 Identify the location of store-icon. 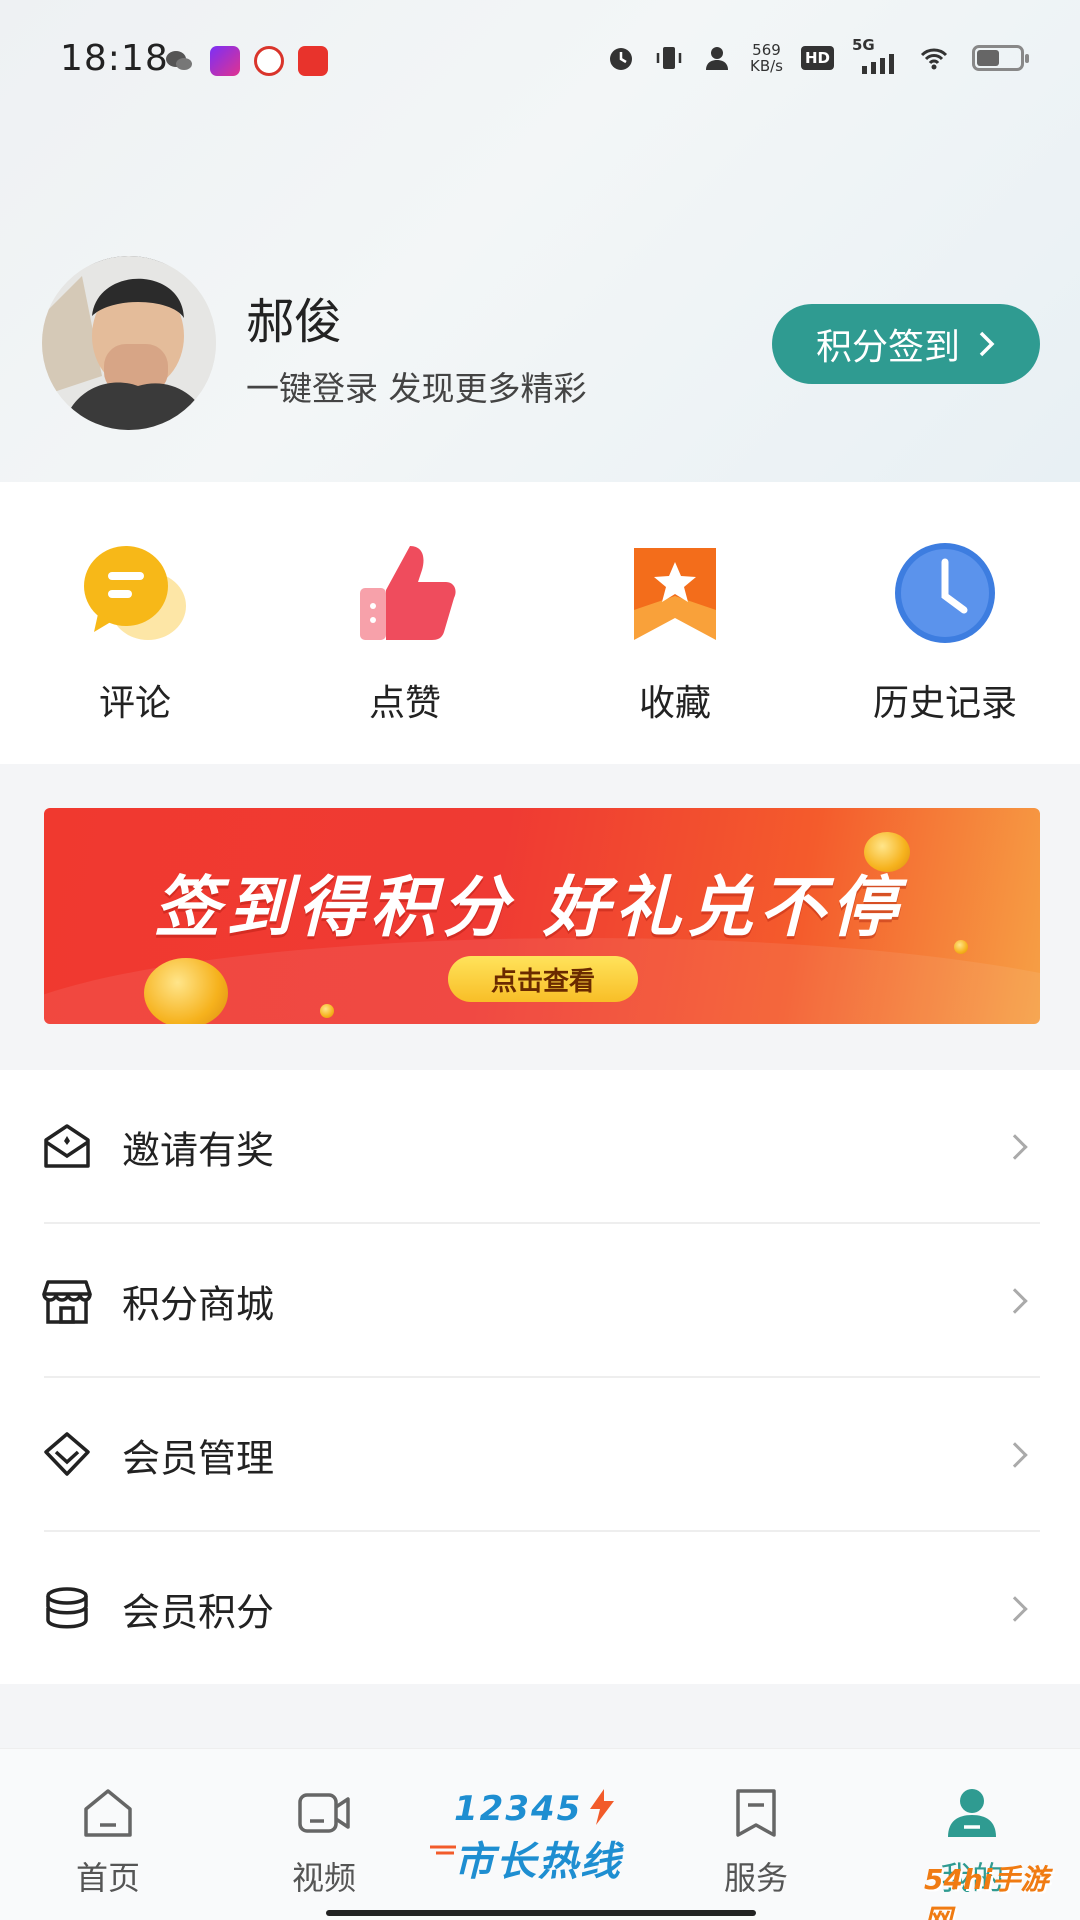
(67, 1302).